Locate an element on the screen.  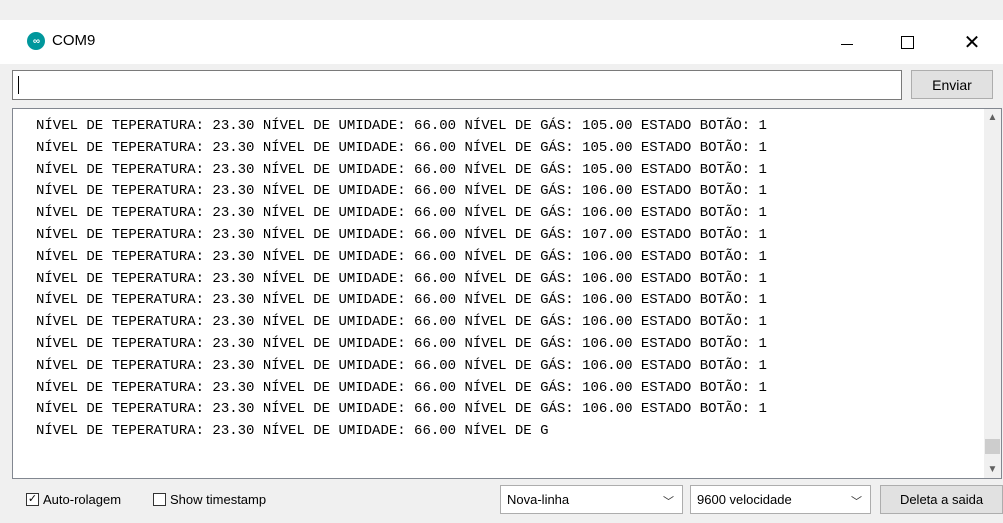
baud-rate-value: 9600 velocidade is located at coordinates (744, 499).